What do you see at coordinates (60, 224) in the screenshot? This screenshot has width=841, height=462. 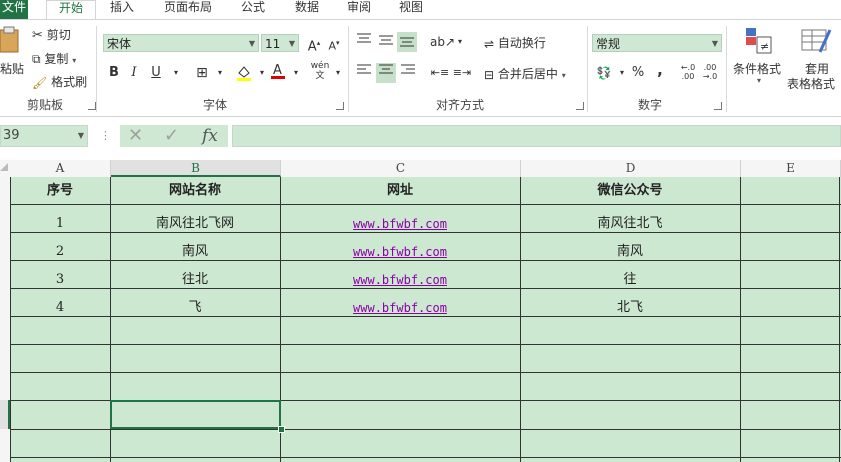 I see `table-cell: 1` at bounding box center [60, 224].